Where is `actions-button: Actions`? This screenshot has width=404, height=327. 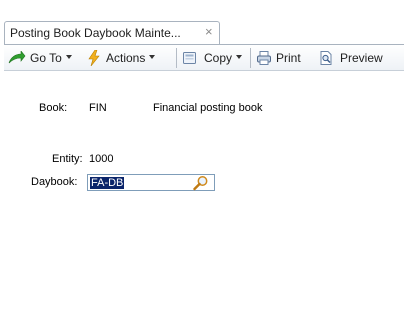
actions-button: Actions is located at coordinates (122, 58).